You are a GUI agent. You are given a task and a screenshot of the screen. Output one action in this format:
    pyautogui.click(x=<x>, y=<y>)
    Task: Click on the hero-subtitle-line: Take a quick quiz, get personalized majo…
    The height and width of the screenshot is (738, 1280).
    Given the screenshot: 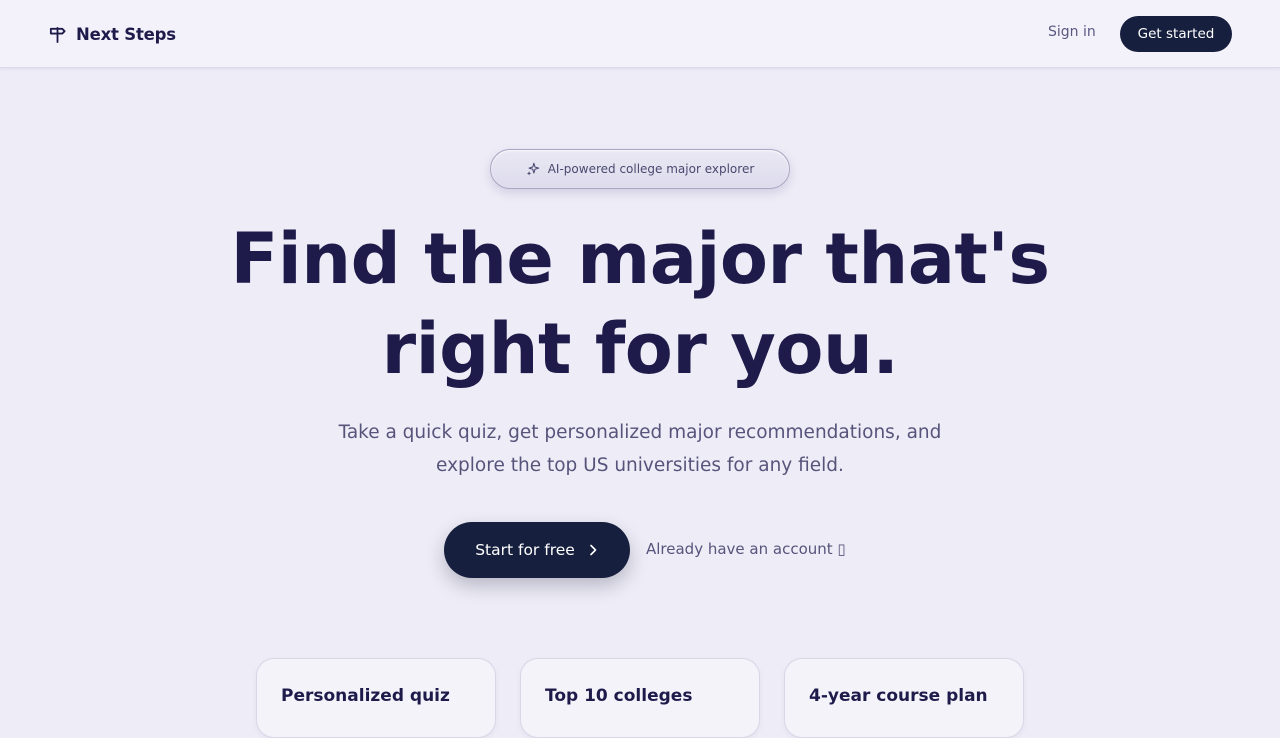 What is the action you would take?
    pyautogui.click(x=640, y=432)
    